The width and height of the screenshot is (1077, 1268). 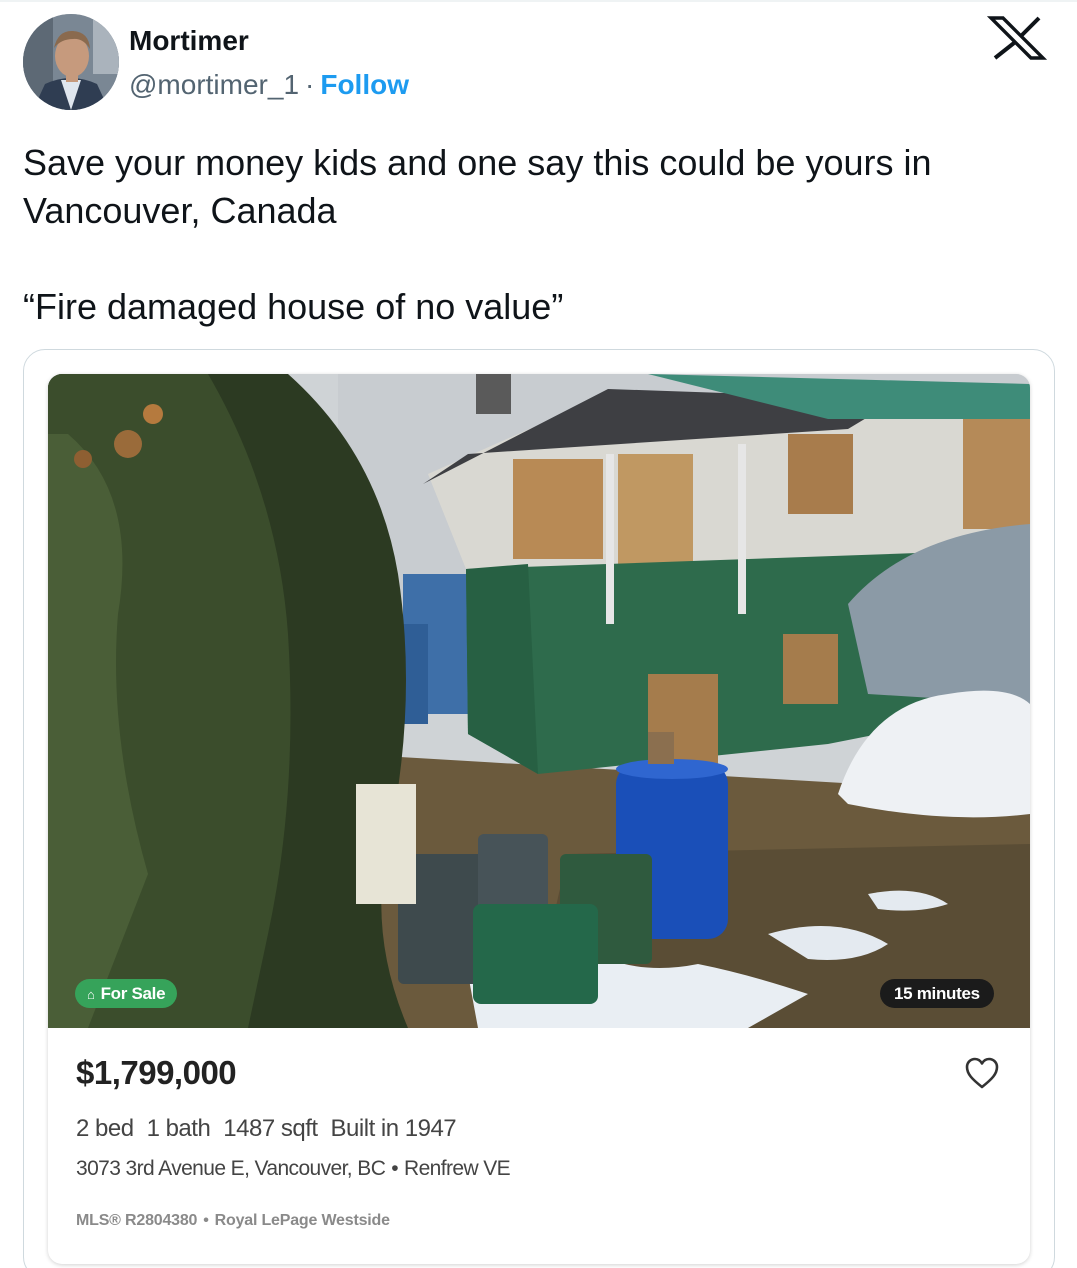 I want to click on home-icon: ⌂, so click(x=91, y=994).